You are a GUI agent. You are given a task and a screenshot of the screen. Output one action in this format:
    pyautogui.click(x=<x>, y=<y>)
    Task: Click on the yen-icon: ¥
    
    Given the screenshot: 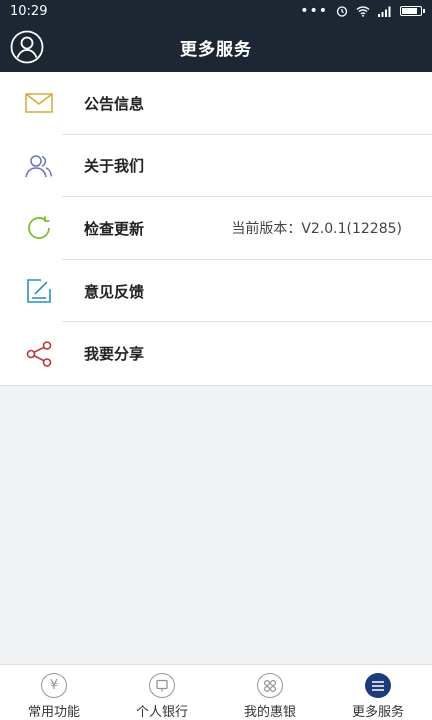 What is the action you would take?
    pyautogui.click(x=54, y=685)
    